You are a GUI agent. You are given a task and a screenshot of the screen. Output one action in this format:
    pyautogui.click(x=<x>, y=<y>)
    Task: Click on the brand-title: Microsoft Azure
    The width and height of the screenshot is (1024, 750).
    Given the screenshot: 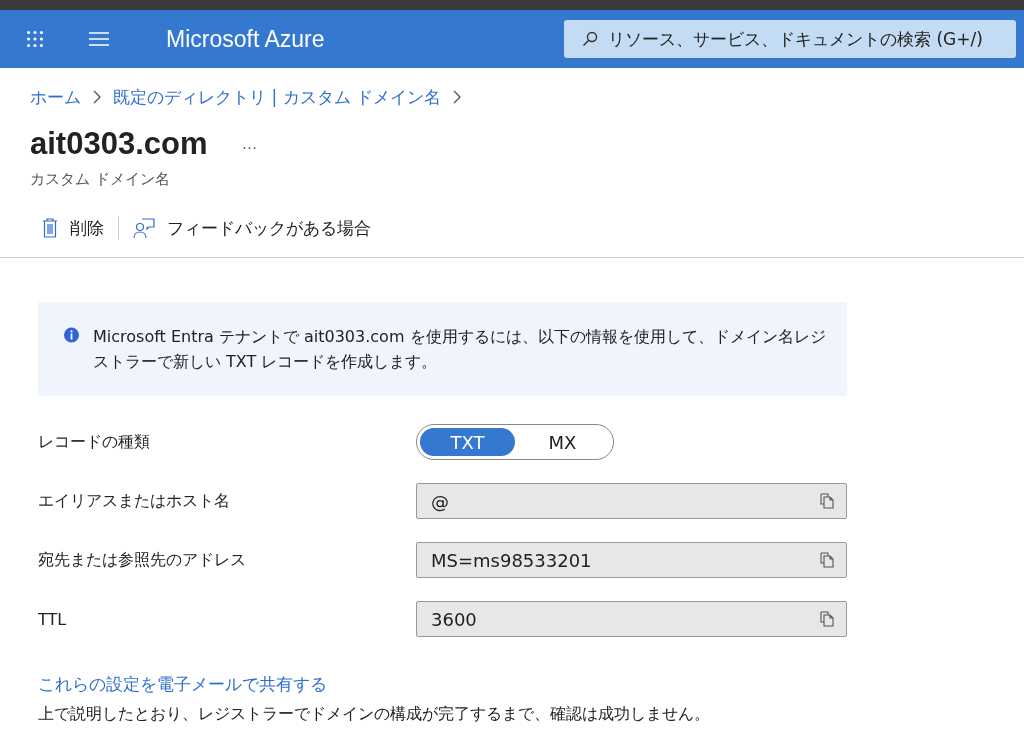 What is the action you would take?
    pyautogui.click(x=245, y=39)
    